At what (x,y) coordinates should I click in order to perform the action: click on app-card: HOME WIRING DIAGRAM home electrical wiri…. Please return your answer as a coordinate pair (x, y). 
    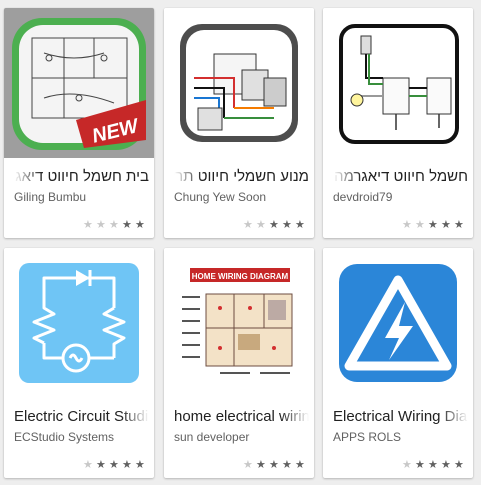
    Looking at the image, I should click on (239, 363).